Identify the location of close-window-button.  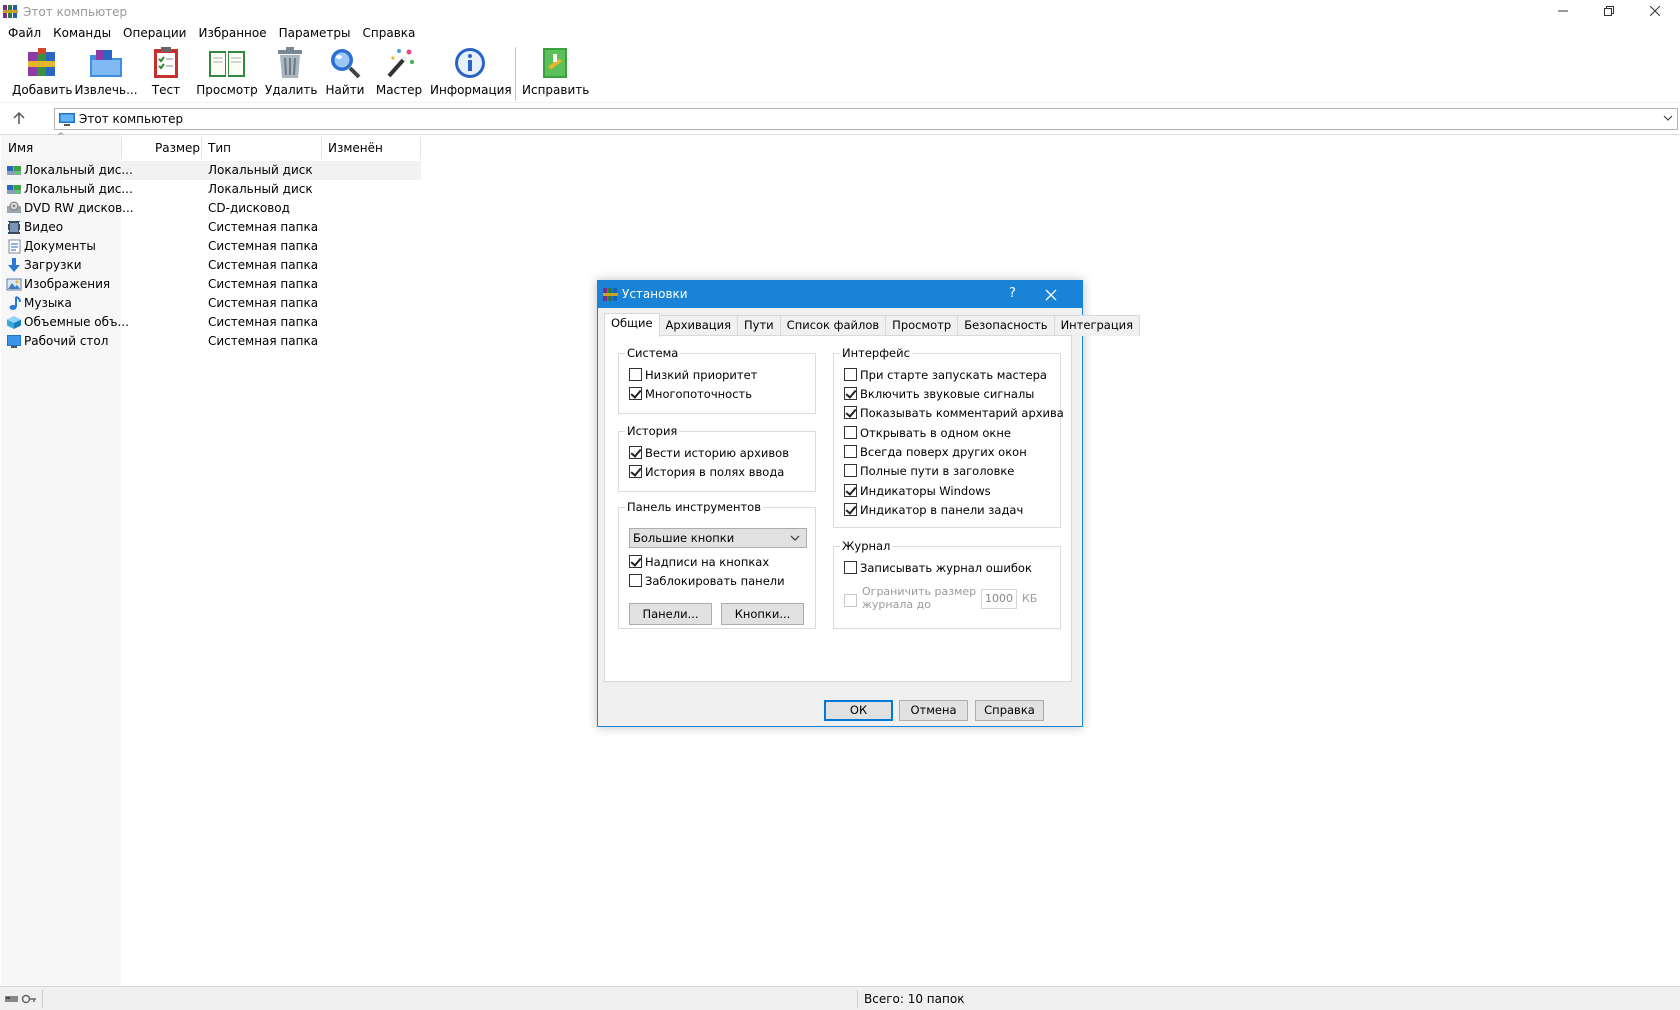
(1655, 11).